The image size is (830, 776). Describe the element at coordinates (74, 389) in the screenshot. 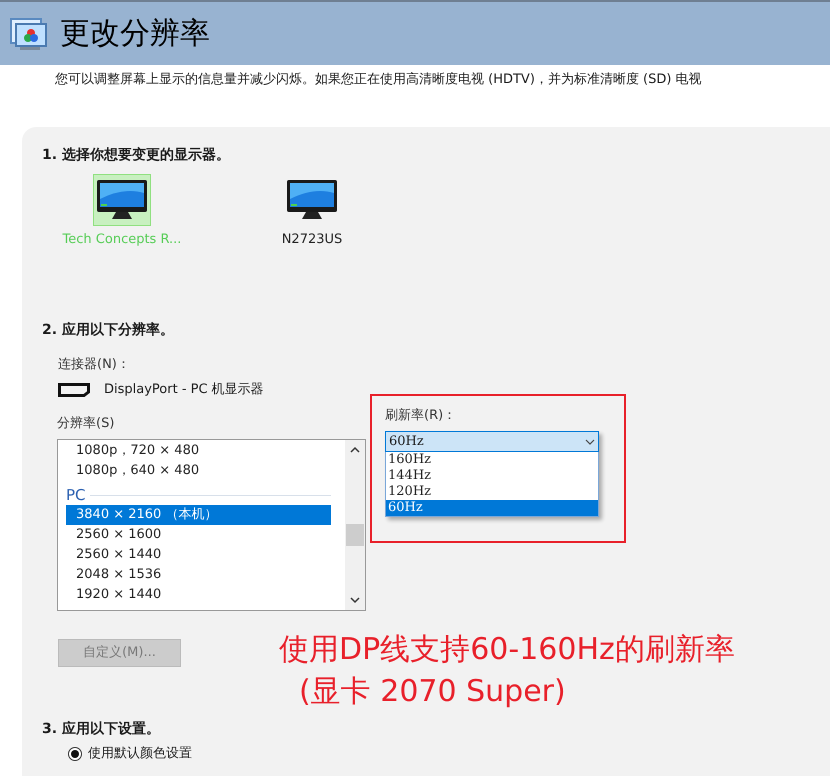

I see `displayport-icon` at that location.